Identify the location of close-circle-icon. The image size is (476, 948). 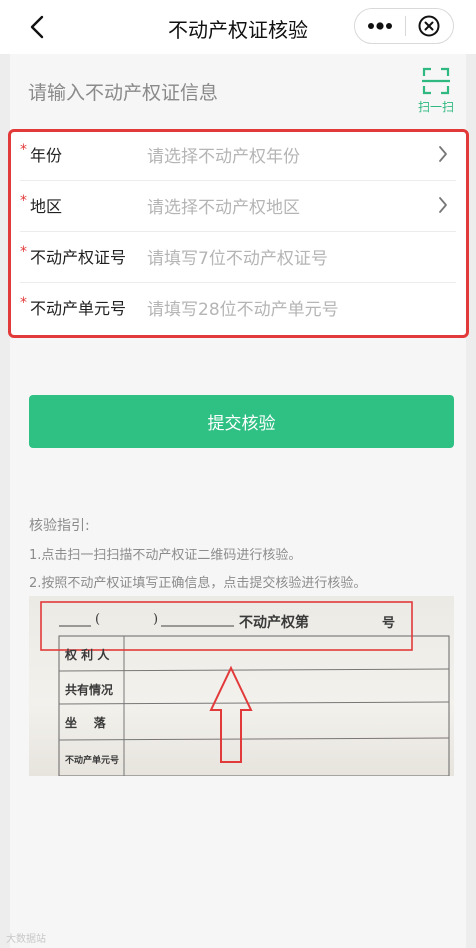
(429, 26).